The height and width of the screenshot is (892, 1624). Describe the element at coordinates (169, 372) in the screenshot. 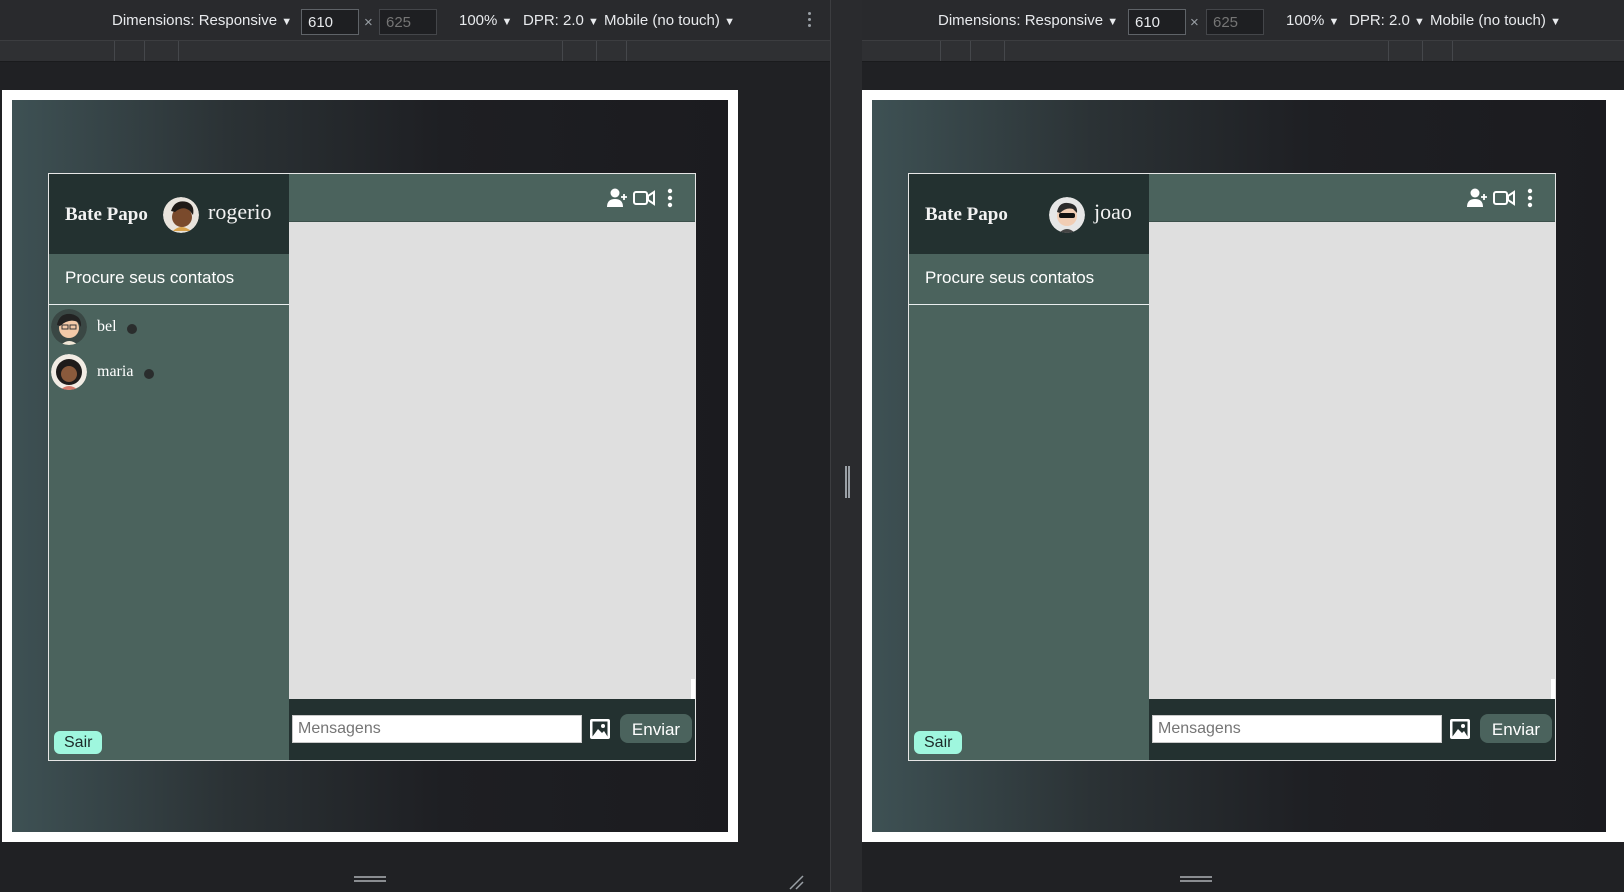

I see `contact-item: maria` at that location.